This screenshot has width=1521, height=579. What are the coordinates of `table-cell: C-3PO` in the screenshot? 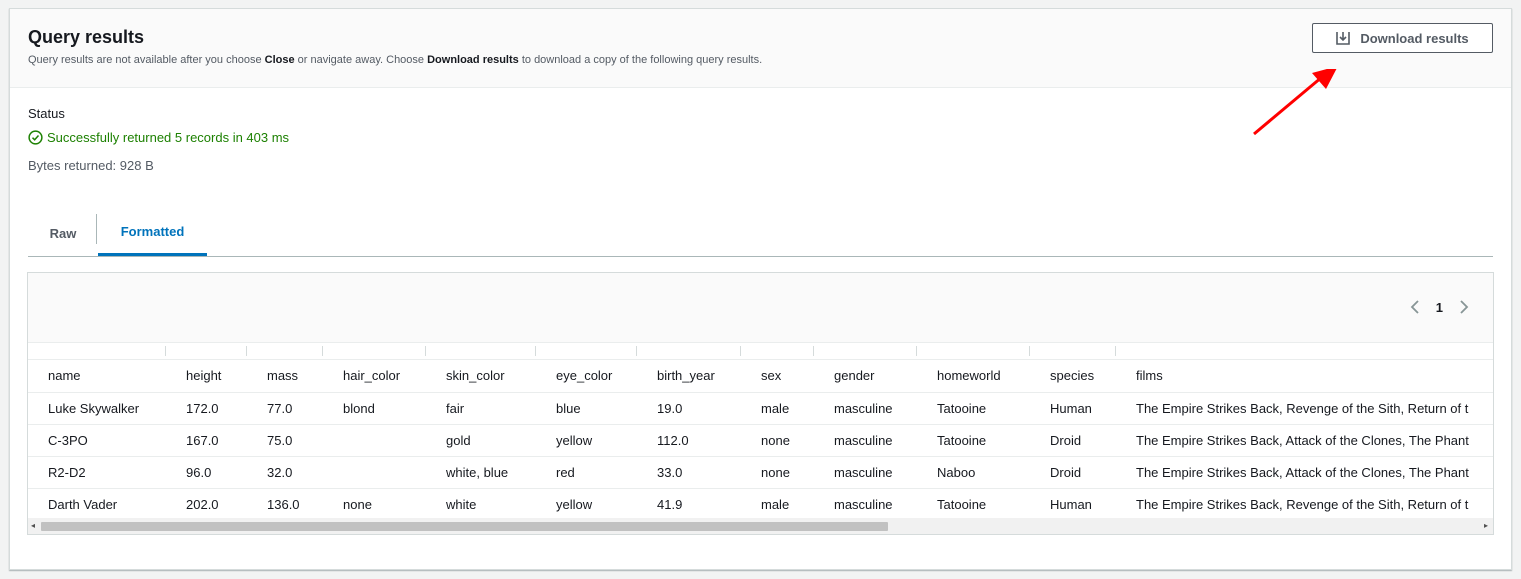 It's located at (97, 440).